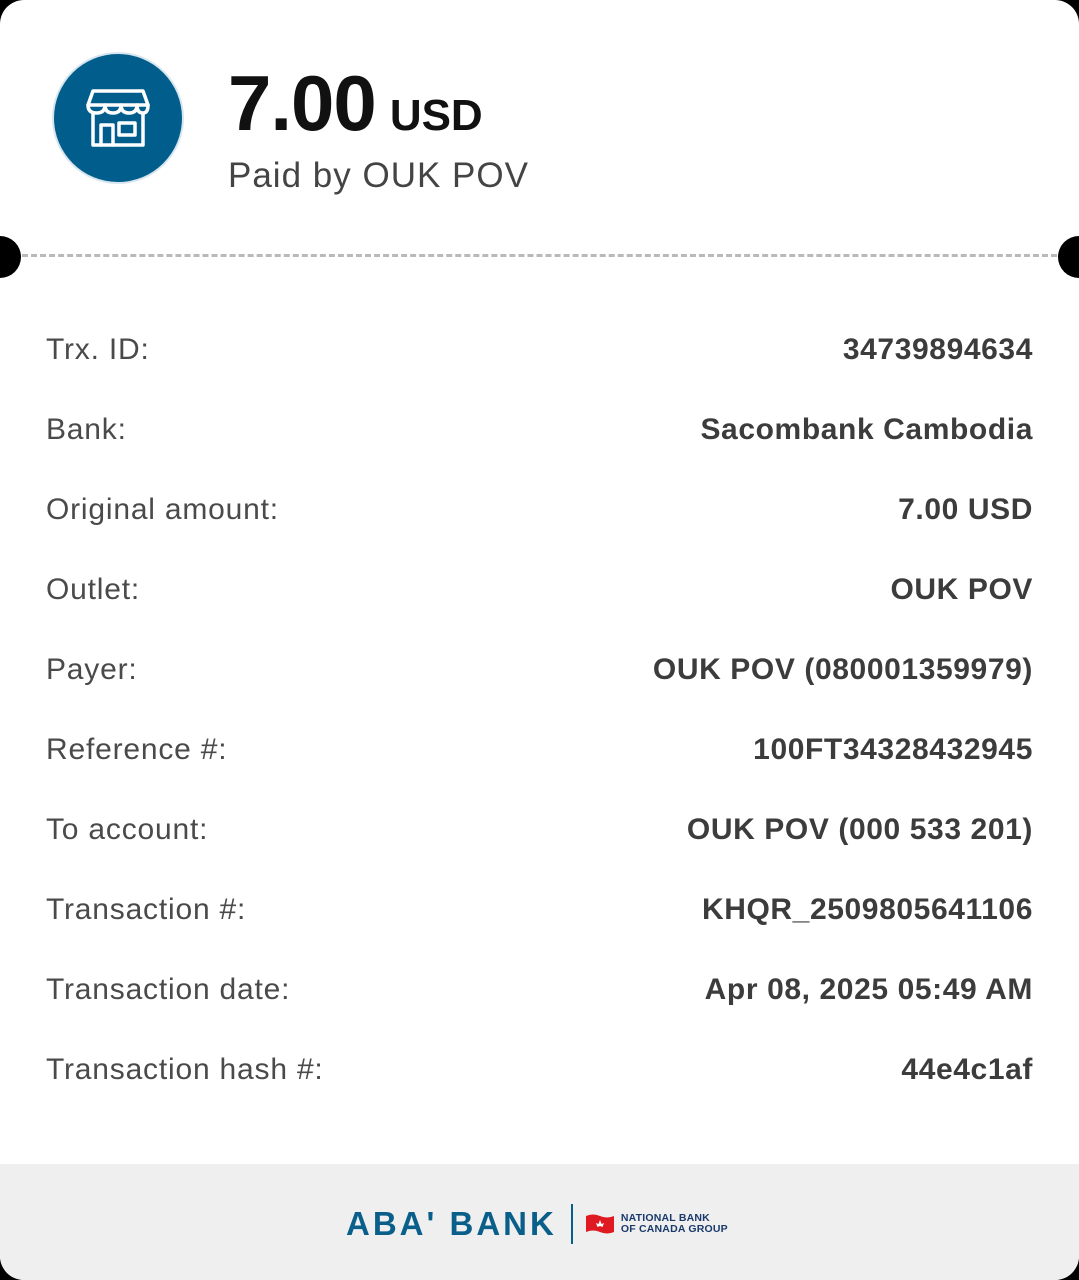 The height and width of the screenshot is (1280, 1079). I want to click on detail-value: OUK POV (000 533 201), so click(859, 829).